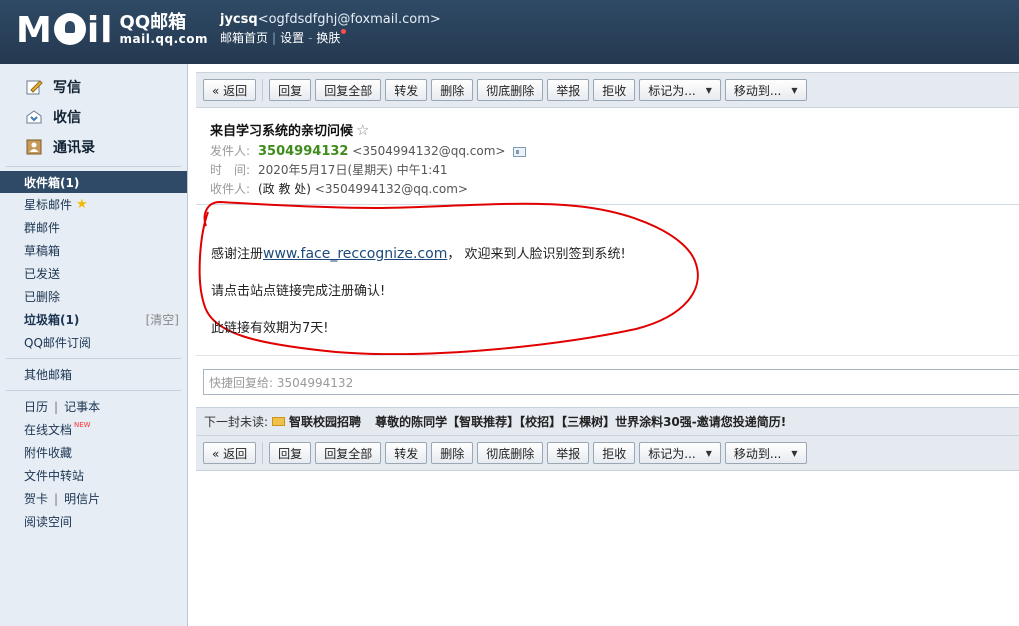 This screenshot has height=626, width=1019. What do you see at coordinates (93, 521) in the screenshot?
I see `reading-space-link: 阅读空间` at bounding box center [93, 521].